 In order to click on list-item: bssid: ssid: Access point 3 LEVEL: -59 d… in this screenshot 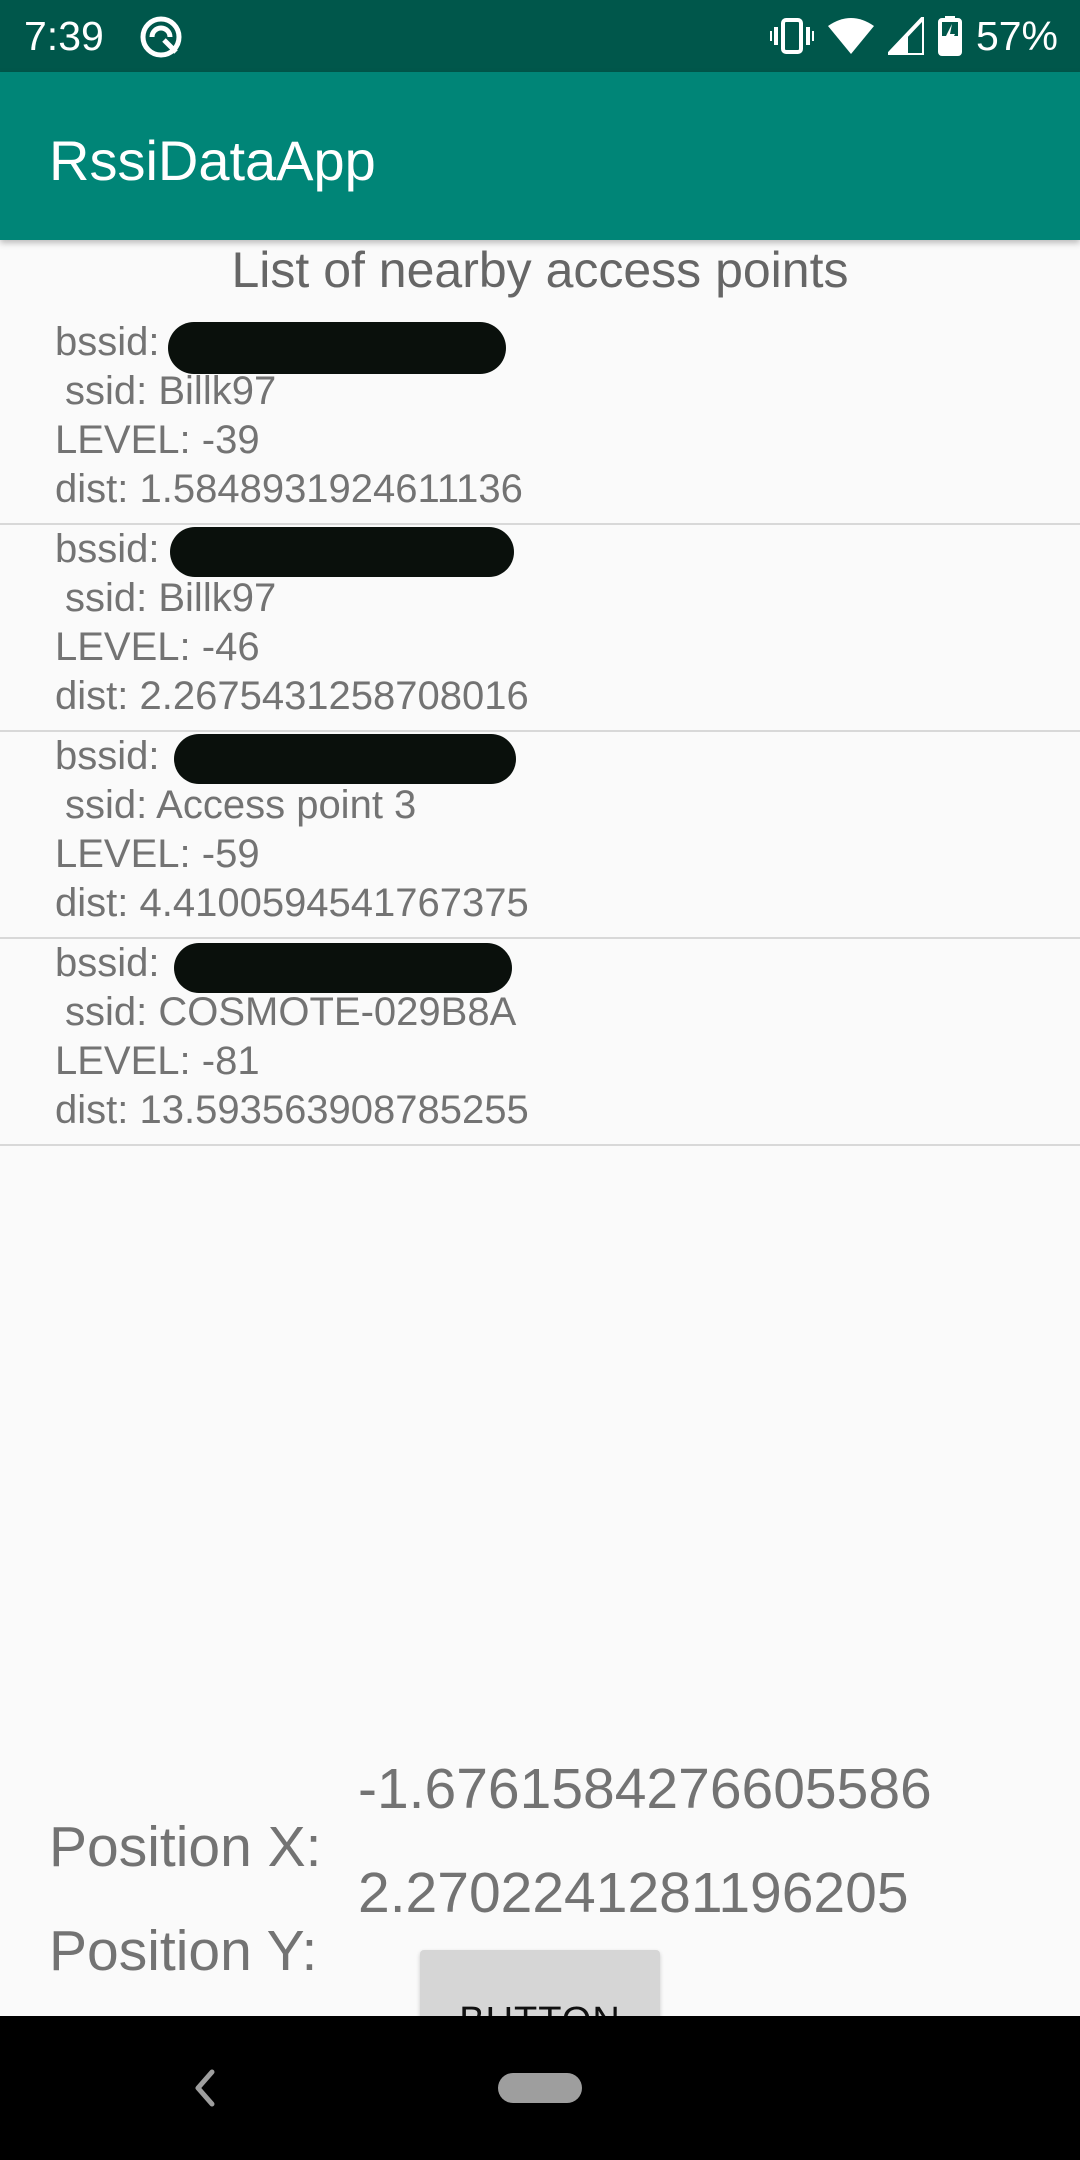, I will do `click(540, 835)`.